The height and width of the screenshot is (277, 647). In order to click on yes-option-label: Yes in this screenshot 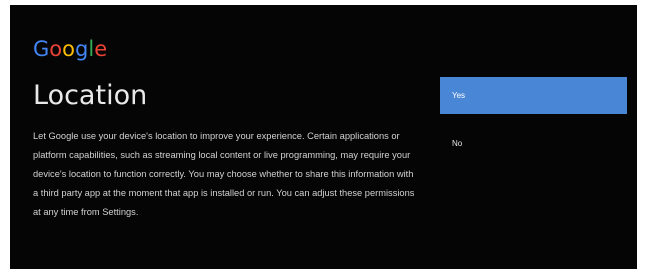, I will do `click(459, 95)`.